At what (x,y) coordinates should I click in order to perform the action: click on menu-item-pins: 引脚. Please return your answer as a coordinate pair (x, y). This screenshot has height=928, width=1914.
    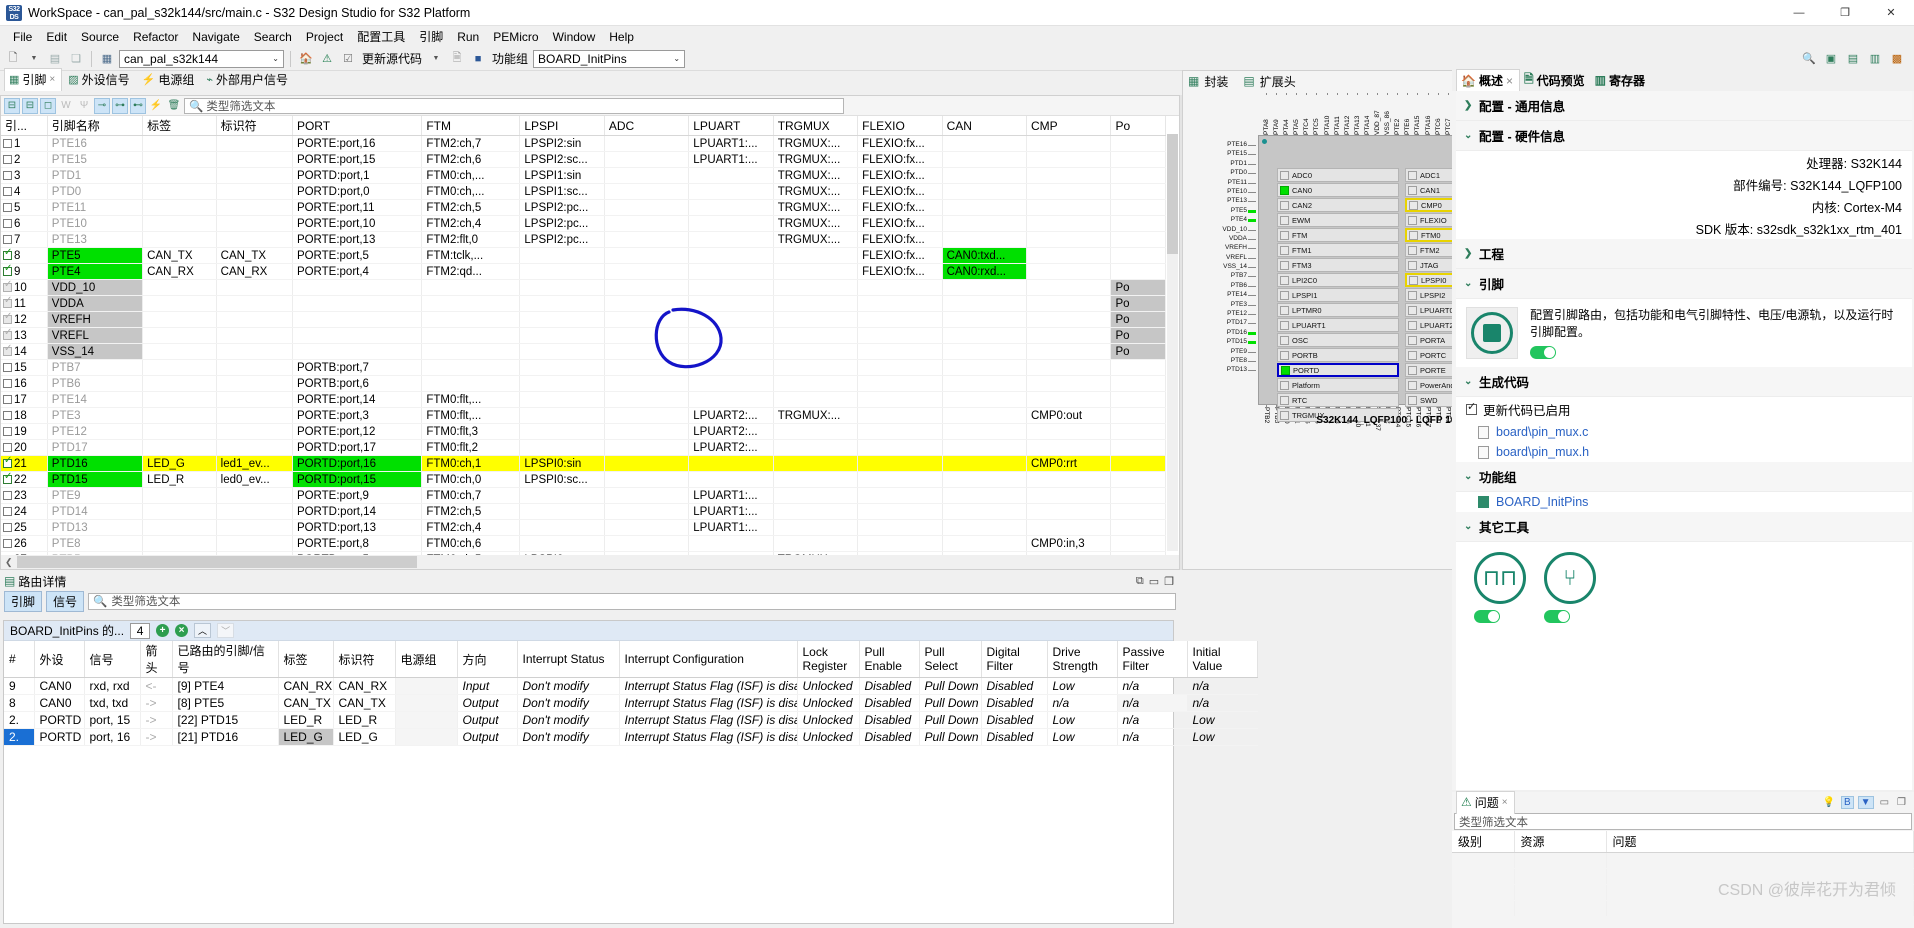
    Looking at the image, I should click on (431, 36).